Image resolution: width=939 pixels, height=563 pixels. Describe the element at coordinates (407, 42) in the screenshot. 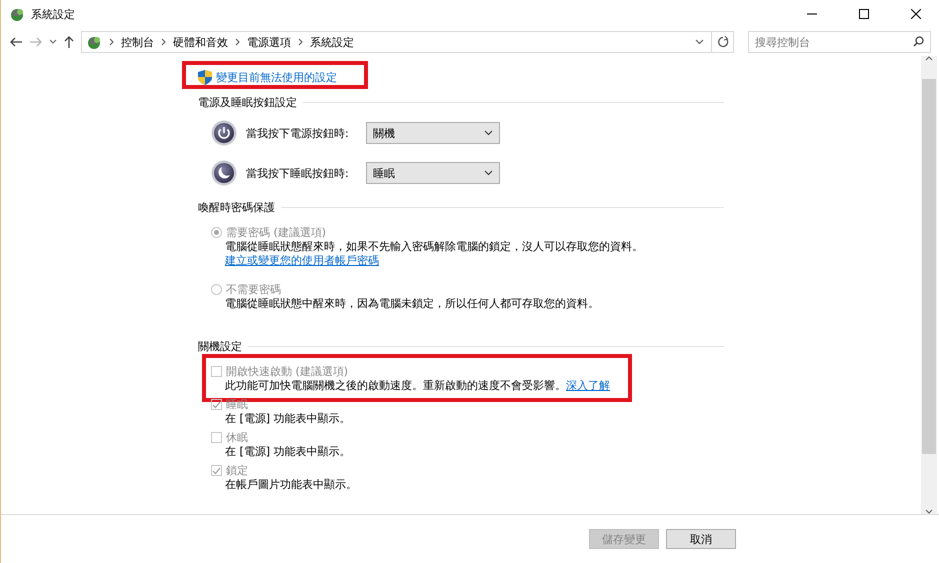

I see `address-bar: 控制台 硬體和音效 電源選項 系統設定` at that location.